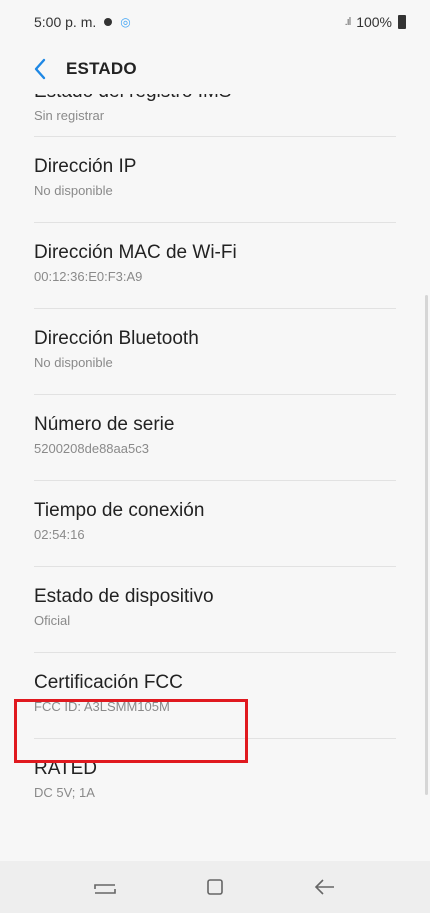 The image size is (430, 913). Describe the element at coordinates (347, 22) in the screenshot. I see `signal-icon: .ıl` at that location.